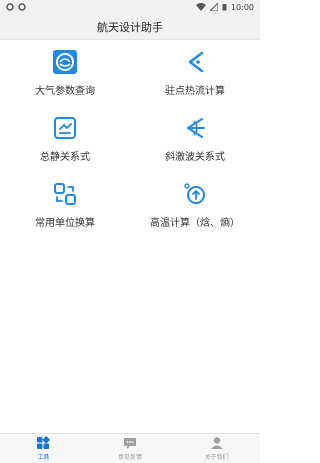  Describe the element at coordinates (195, 194) in the screenshot. I see `high-temp-icon` at that location.